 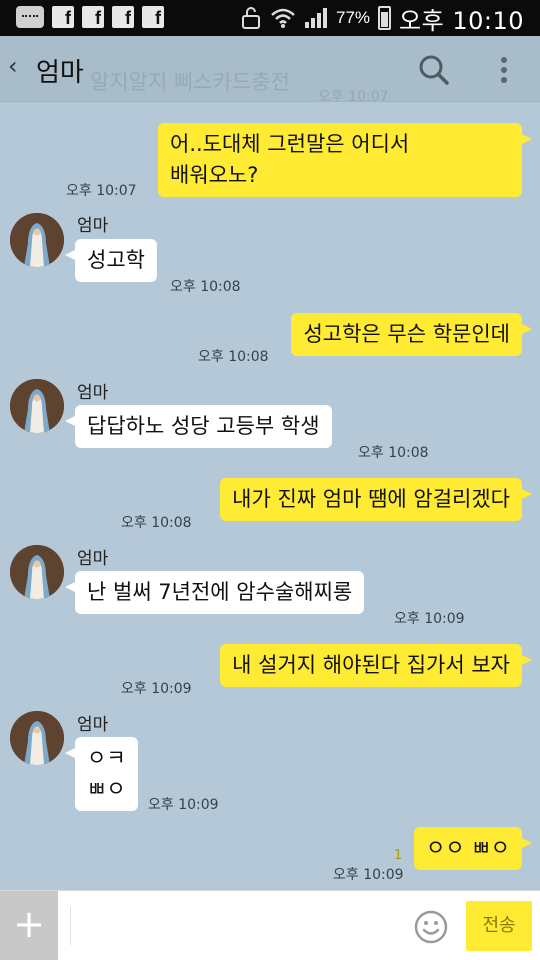 I want to click on notification-icons: f f f f, so click(x=90, y=17).